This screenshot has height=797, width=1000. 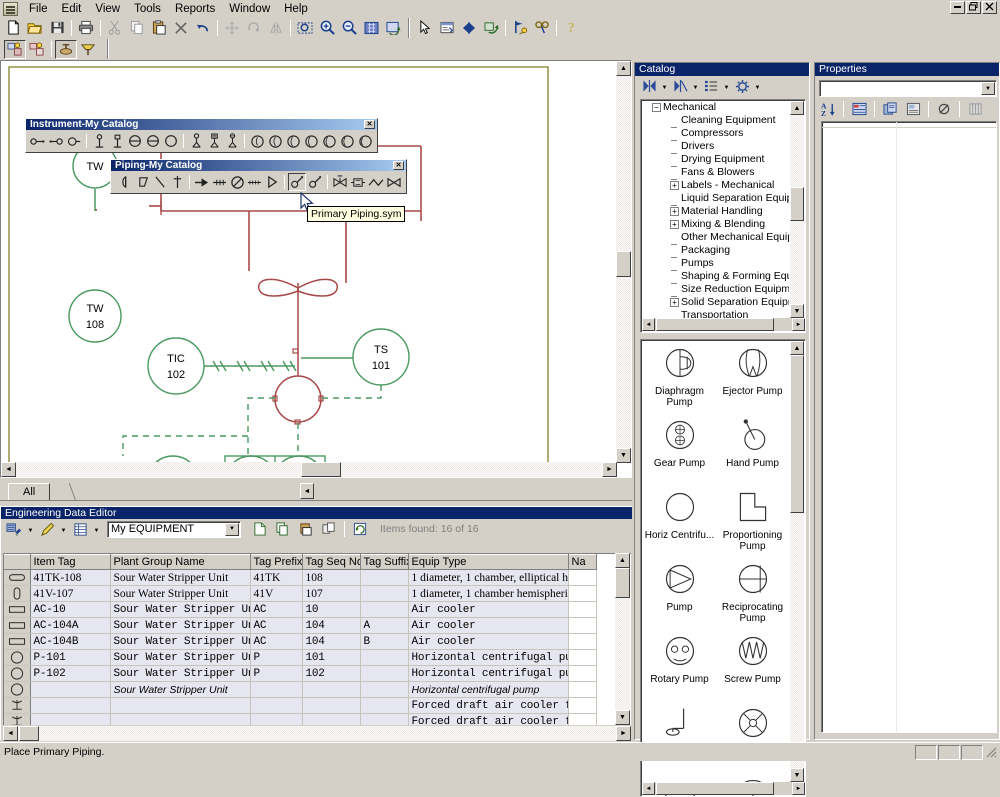 I want to click on table-cell: Forced draft air cooler fan, so click(x=488, y=719).